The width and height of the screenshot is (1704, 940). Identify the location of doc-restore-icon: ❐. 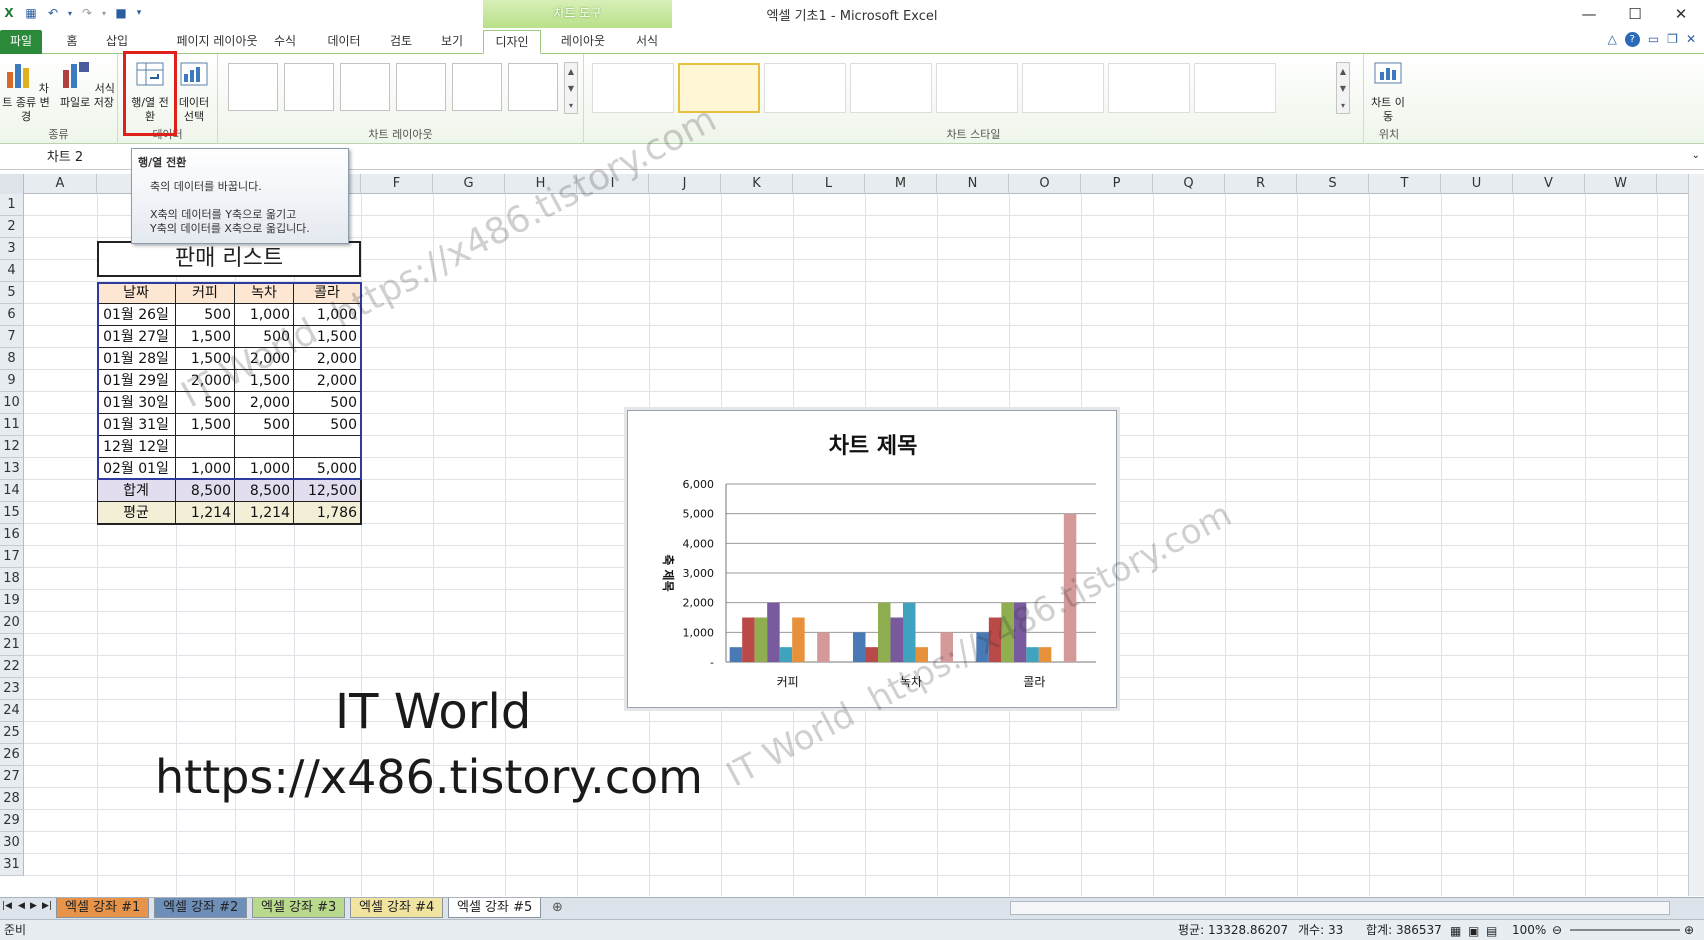
(1672, 39).